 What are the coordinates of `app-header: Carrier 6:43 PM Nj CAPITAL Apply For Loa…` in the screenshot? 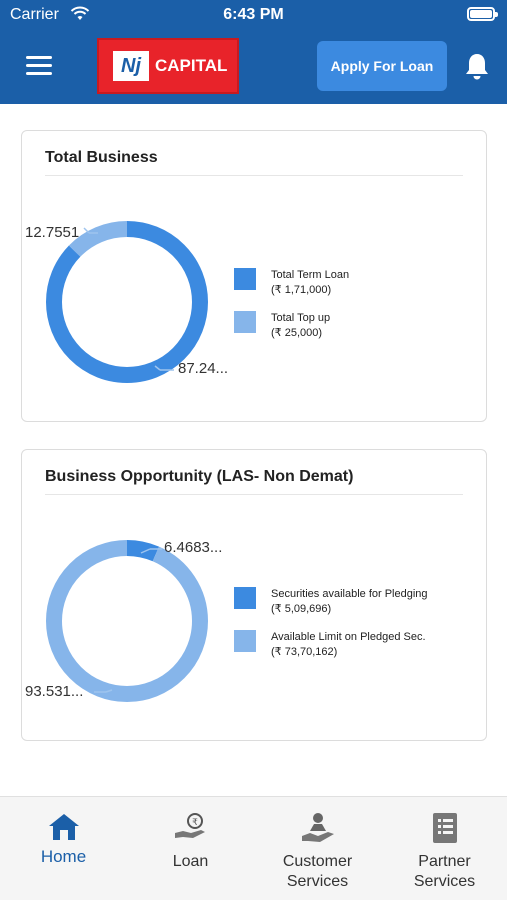 It's located at (253, 52).